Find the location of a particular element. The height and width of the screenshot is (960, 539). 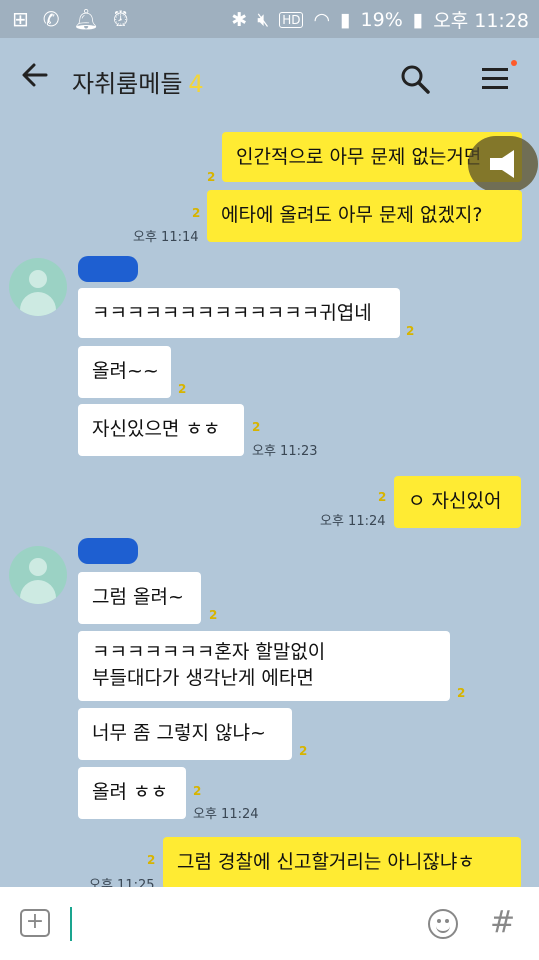

hashtag-search-button: # is located at coordinates (502, 922).